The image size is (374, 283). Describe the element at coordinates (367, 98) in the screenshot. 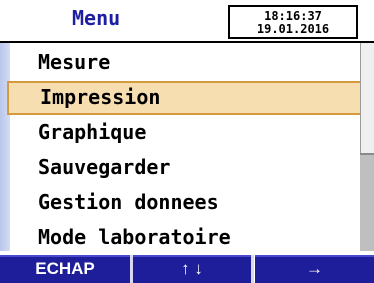

I see `scrollbar-thumb` at that location.